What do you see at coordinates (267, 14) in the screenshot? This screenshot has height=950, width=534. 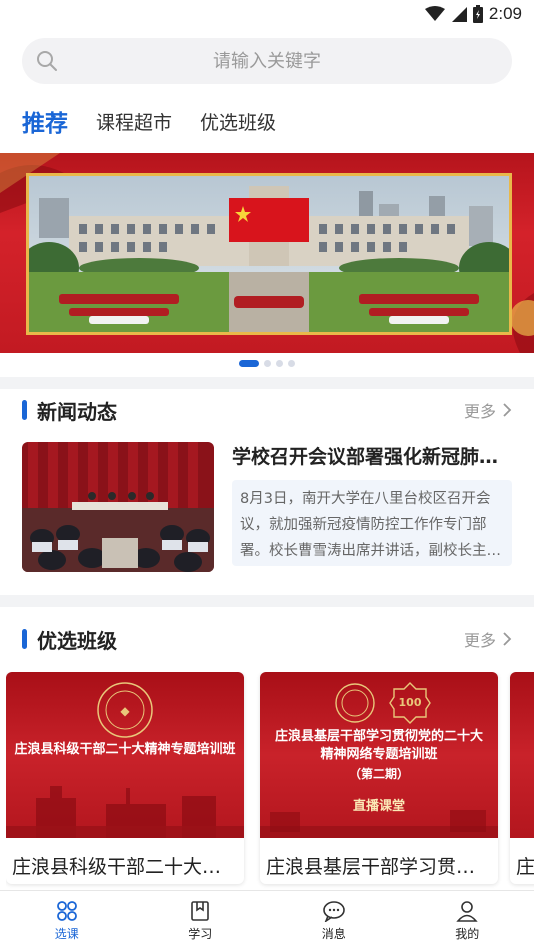 I see `status-bar: 2:09` at bounding box center [267, 14].